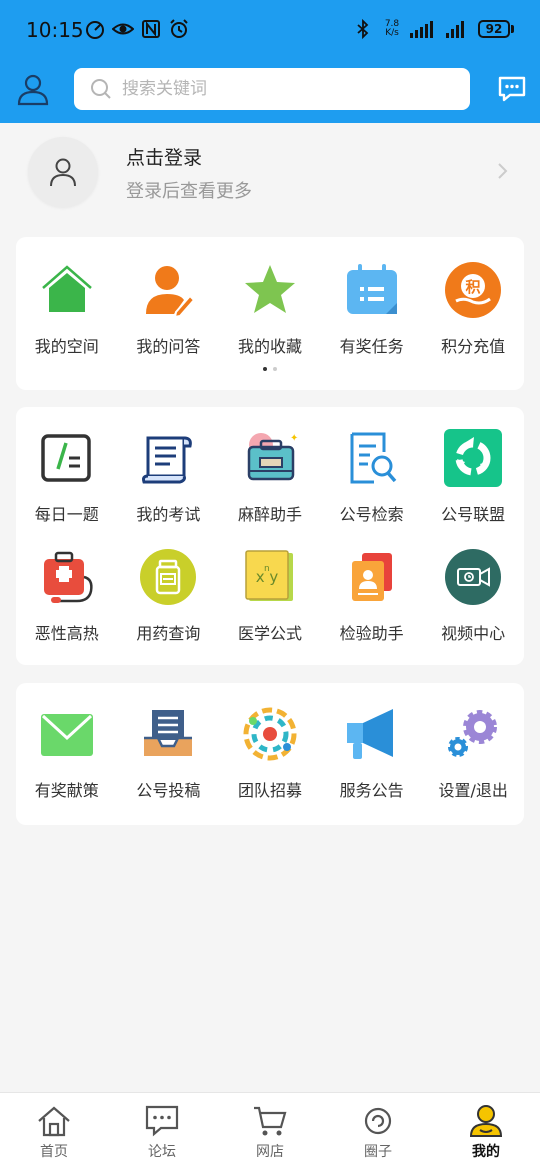  I want to click on points-icon: 积, so click(473, 290).